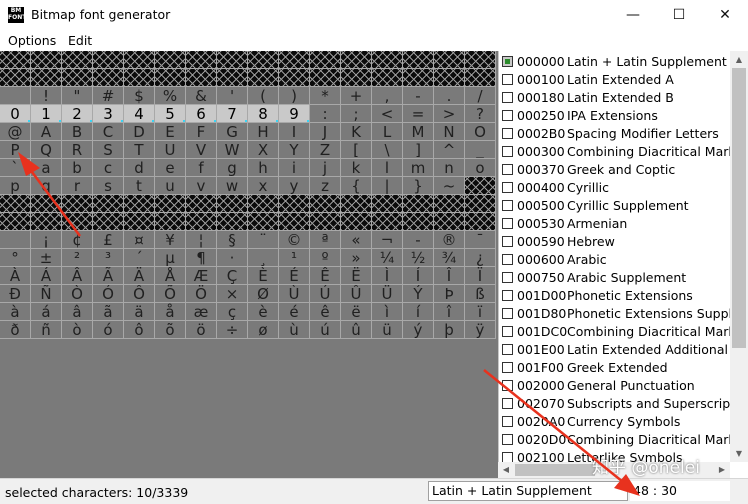  I want to click on glyph-cell: 6, so click(201, 114).